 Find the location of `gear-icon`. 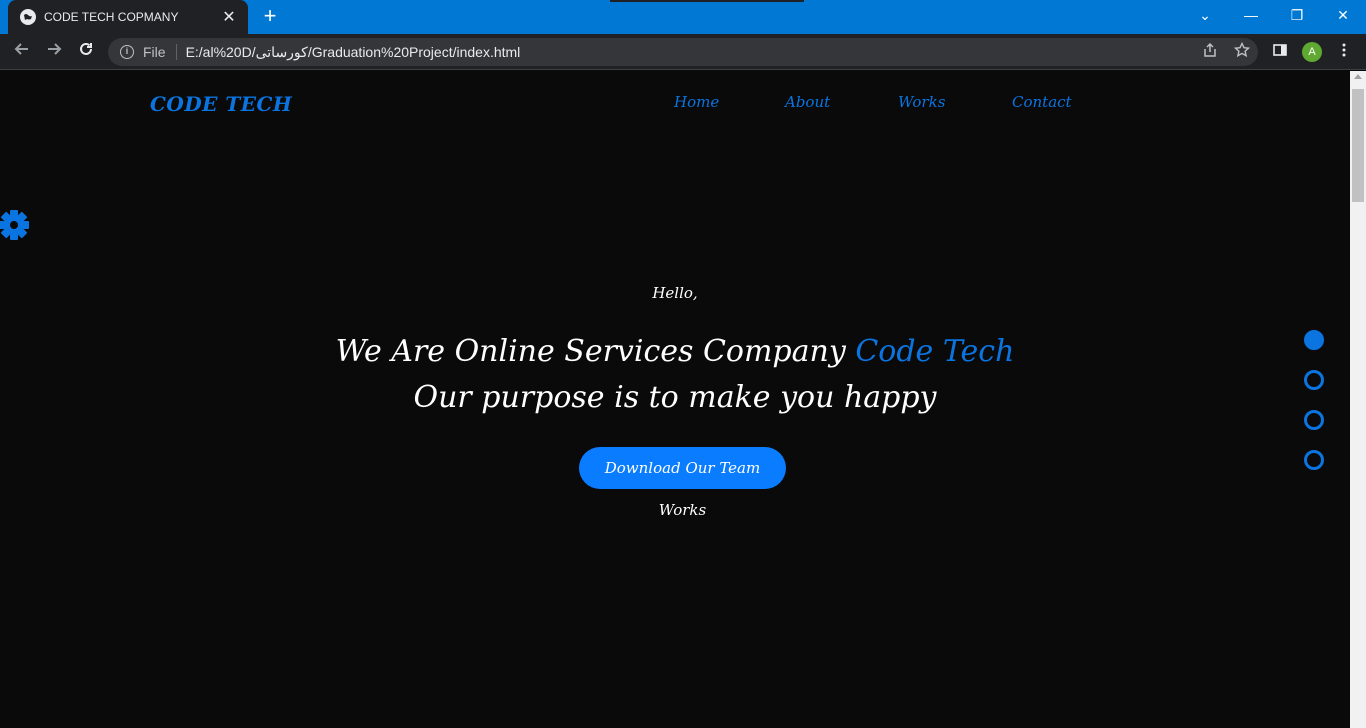

gear-icon is located at coordinates (15, 225).